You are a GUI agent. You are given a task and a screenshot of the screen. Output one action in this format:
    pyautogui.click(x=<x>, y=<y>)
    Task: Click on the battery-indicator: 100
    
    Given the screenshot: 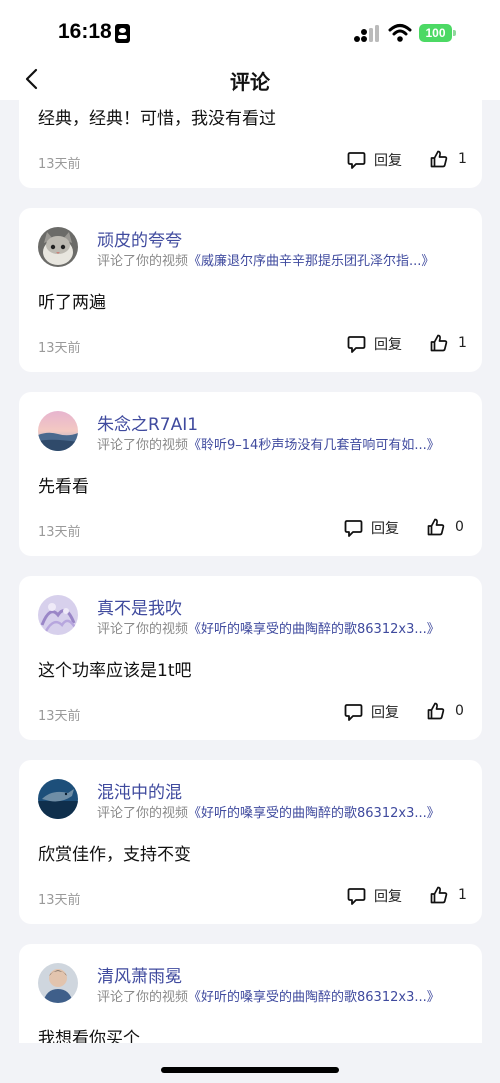 What is the action you would take?
    pyautogui.click(x=435, y=33)
    